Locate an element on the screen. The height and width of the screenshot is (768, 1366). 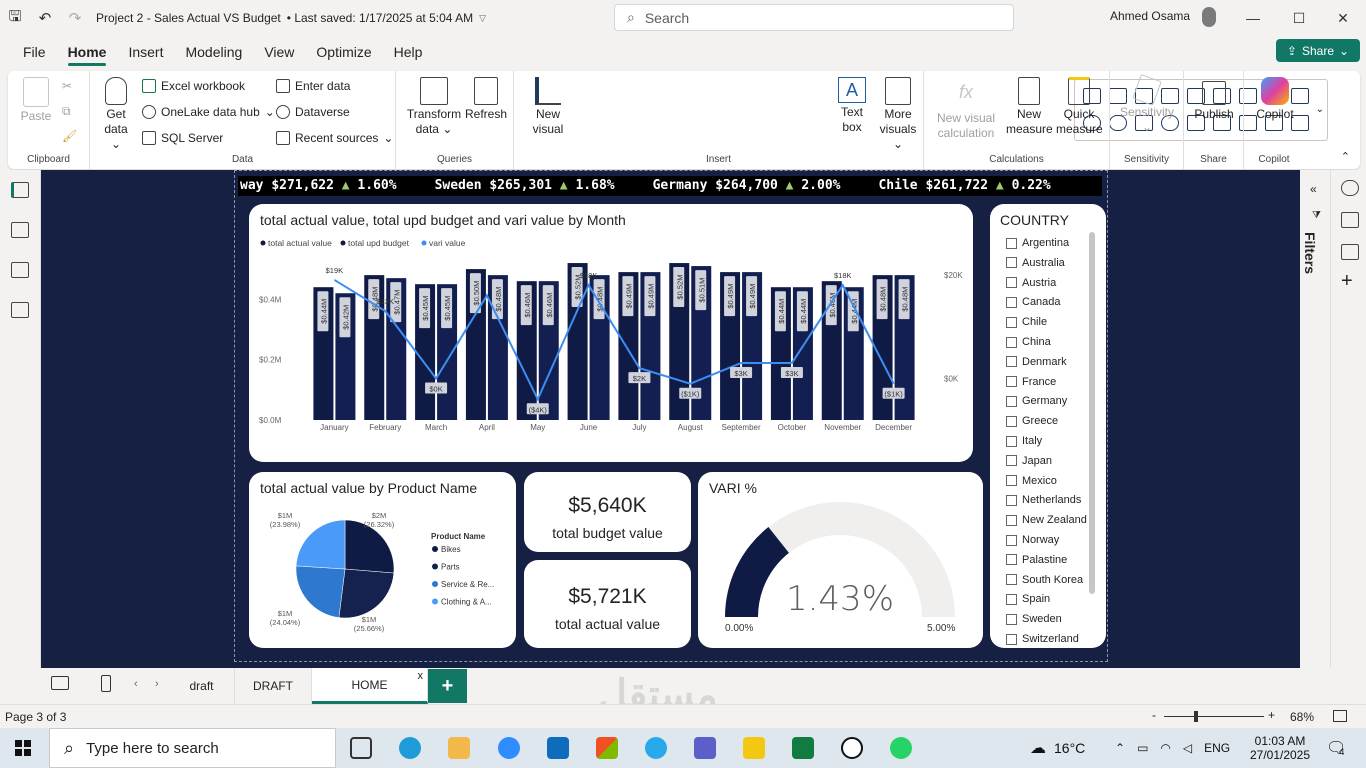
refresh-button: Refresh is located at coordinates (486, 99).